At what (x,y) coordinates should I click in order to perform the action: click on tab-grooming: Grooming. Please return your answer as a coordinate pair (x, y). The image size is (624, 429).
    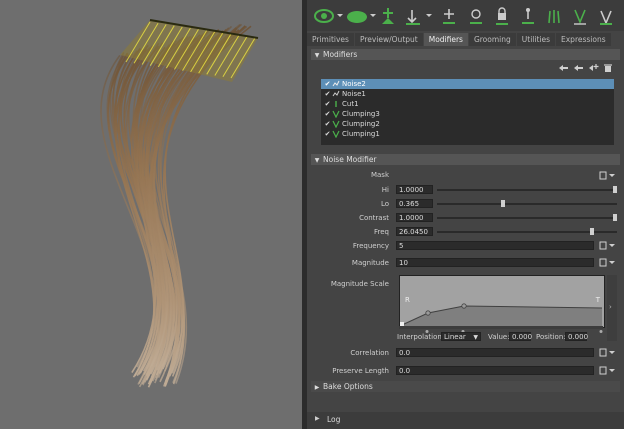
    Looking at the image, I should click on (492, 39).